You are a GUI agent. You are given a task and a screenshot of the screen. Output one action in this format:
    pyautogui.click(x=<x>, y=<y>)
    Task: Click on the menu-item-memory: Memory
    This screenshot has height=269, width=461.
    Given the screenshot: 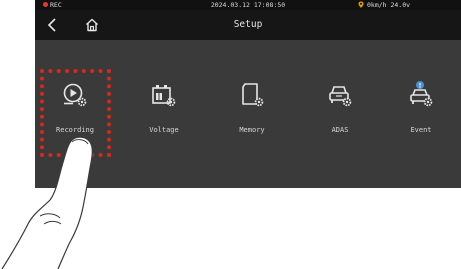 What is the action you would take?
    pyautogui.click(x=252, y=110)
    